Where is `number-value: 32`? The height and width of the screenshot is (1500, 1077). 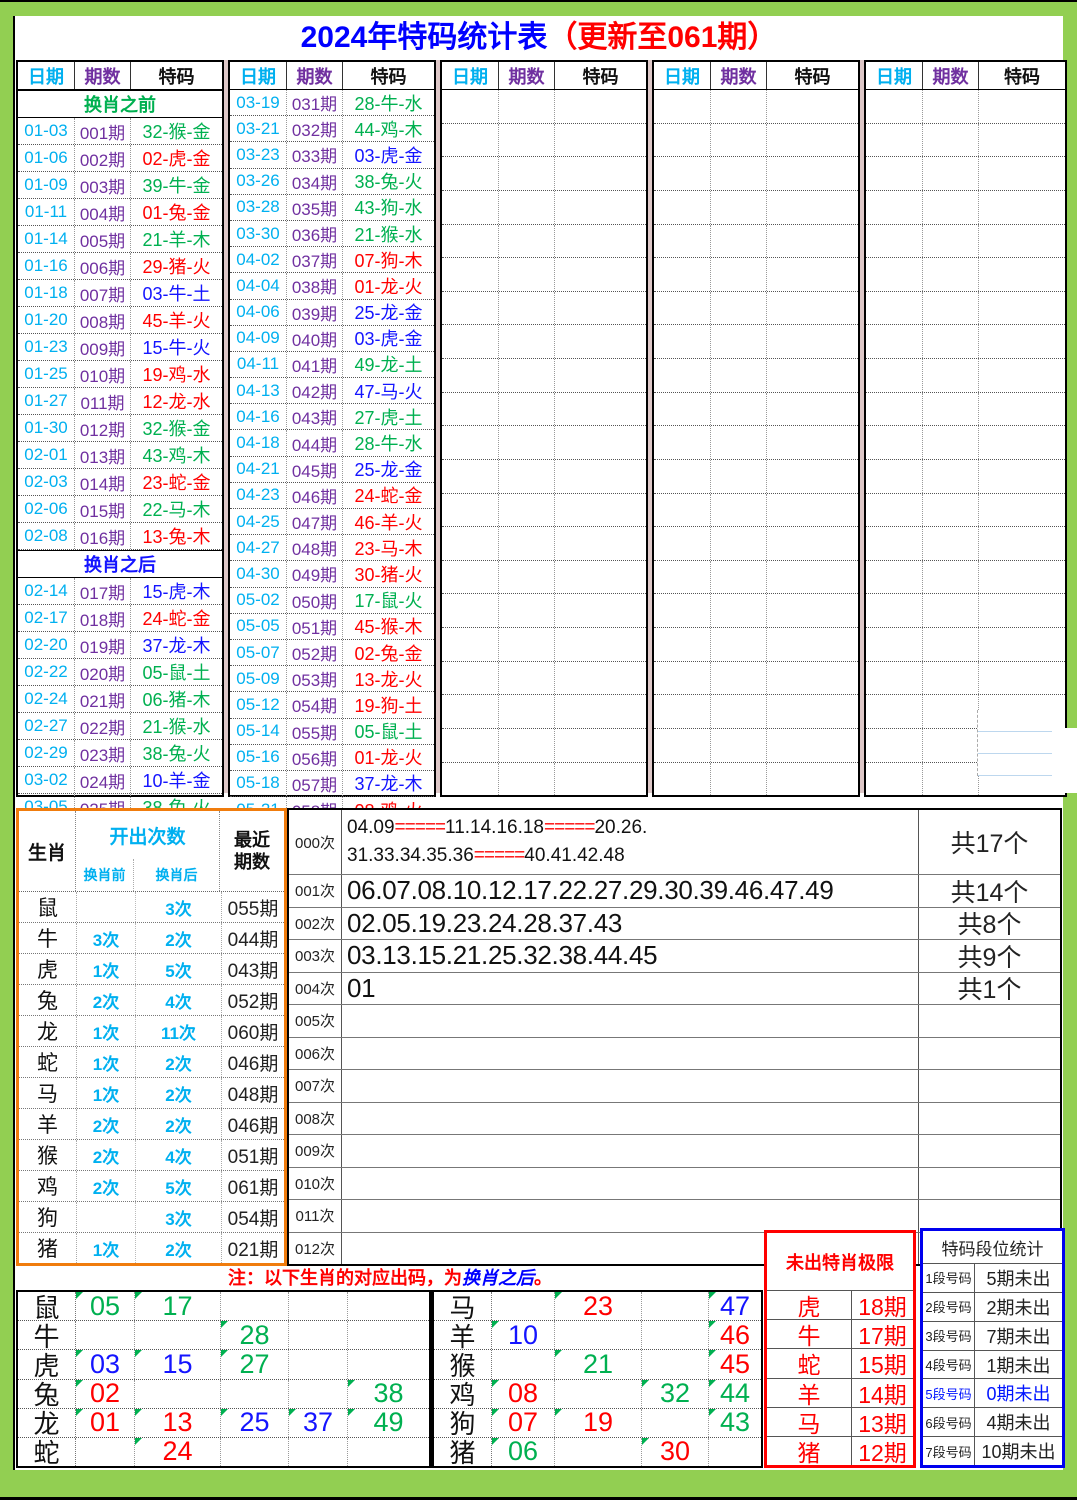 number-value: 32 is located at coordinates (675, 1393).